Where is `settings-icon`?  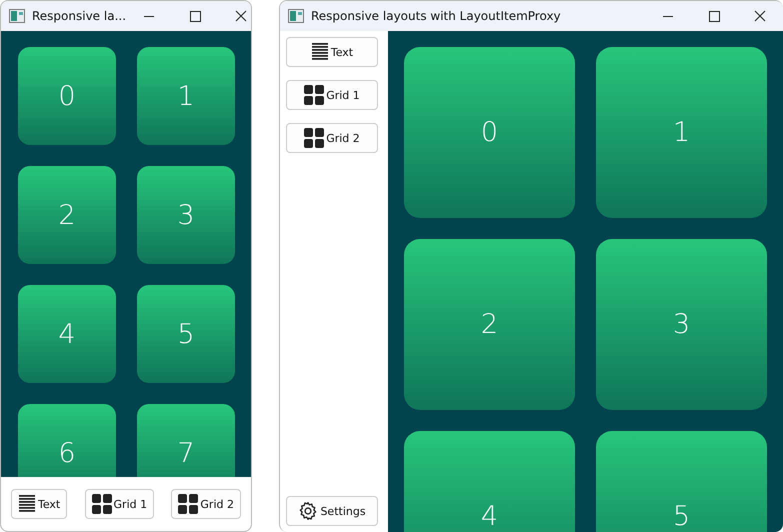 settings-icon is located at coordinates (308, 511).